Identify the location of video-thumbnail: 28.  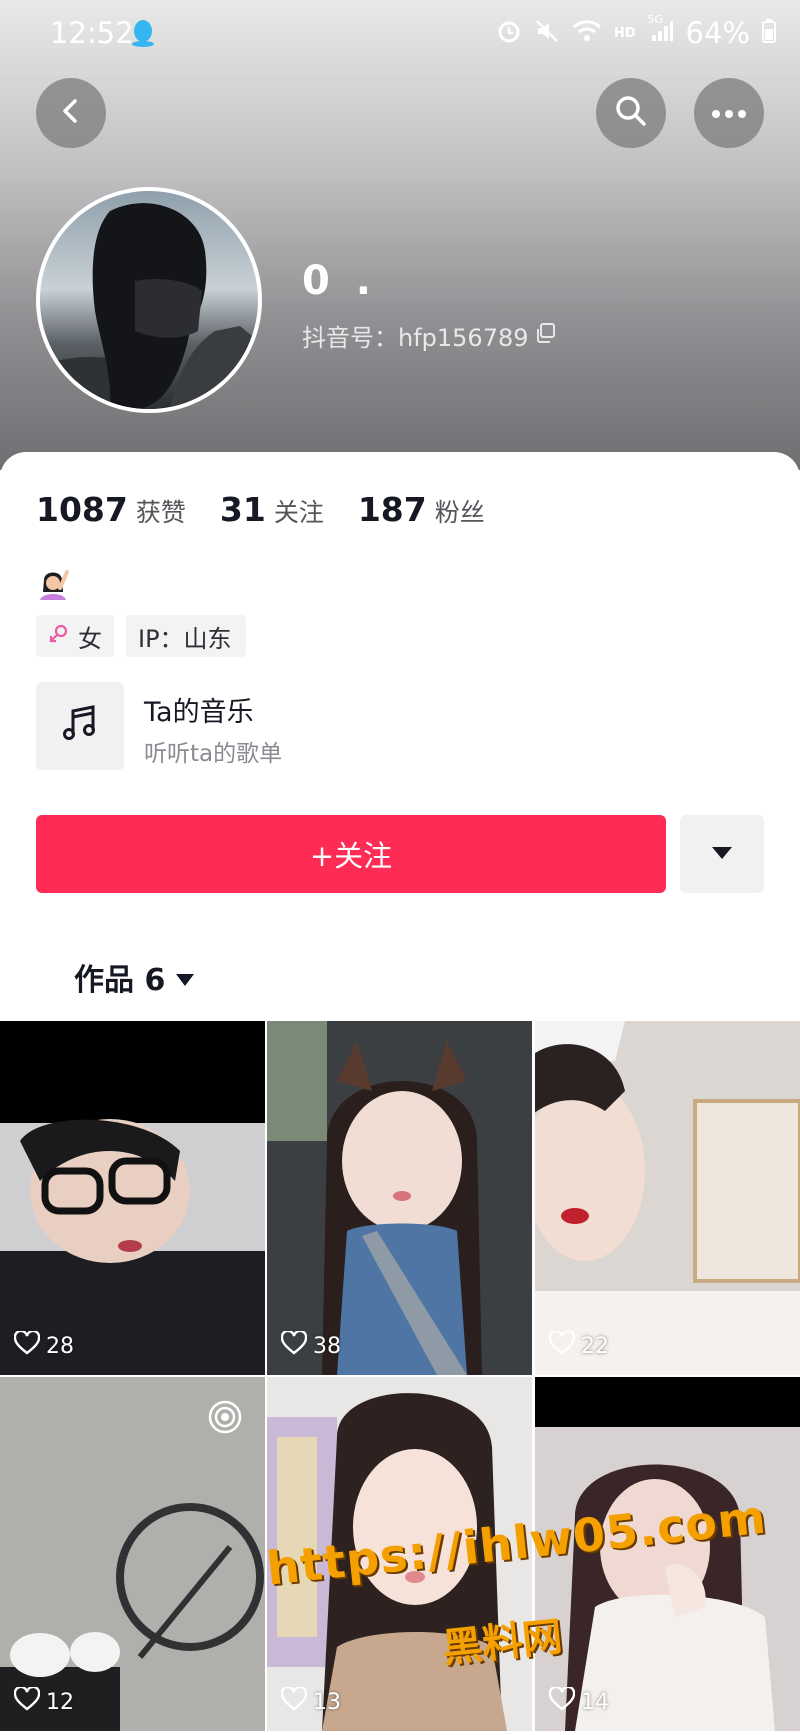
(132, 1198).